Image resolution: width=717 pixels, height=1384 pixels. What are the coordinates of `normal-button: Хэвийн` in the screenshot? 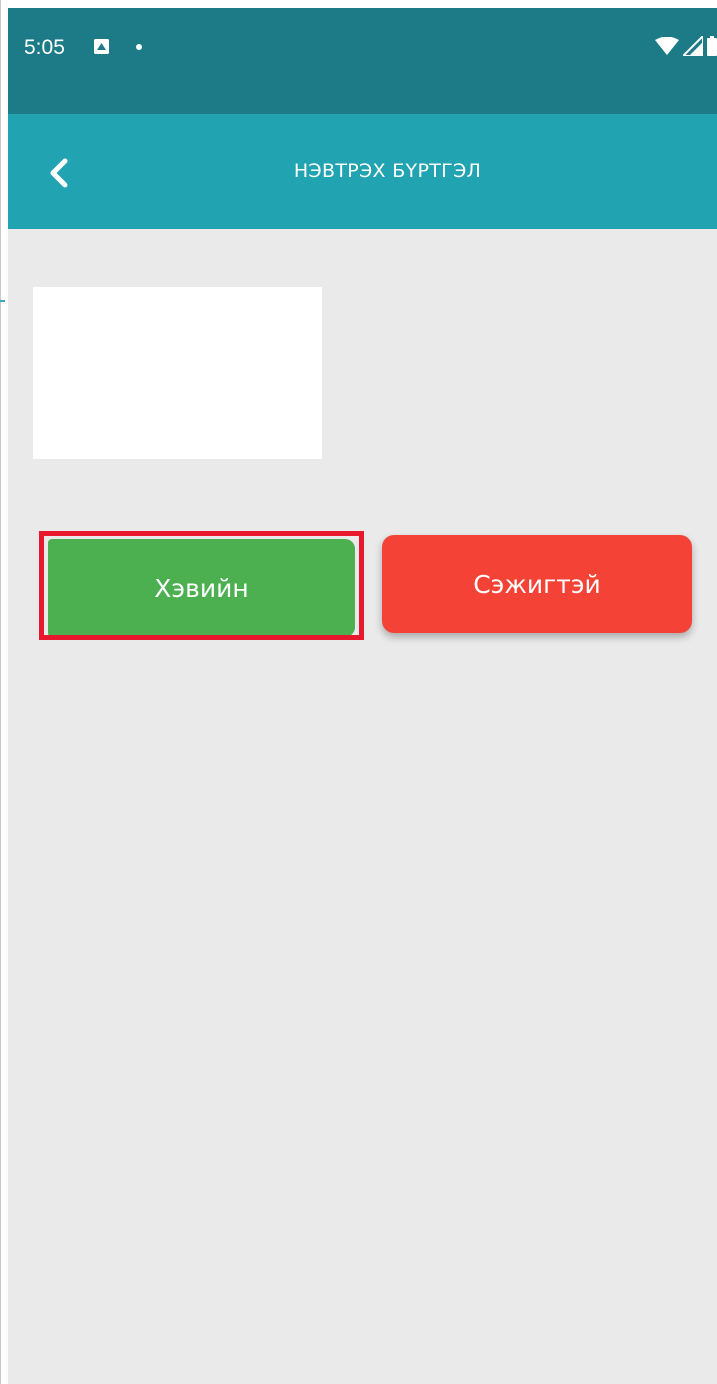 It's located at (201, 588).